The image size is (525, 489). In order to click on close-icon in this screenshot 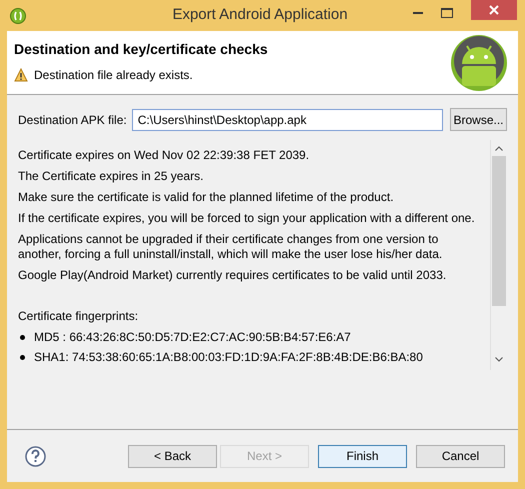, I will do `click(494, 10)`.